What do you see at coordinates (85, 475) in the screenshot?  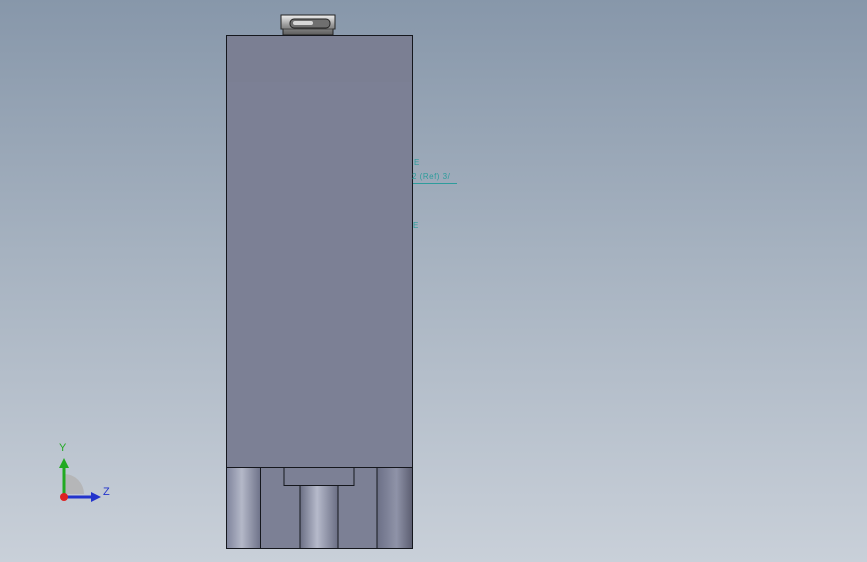 I see `reference-triad: Y Z` at bounding box center [85, 475].